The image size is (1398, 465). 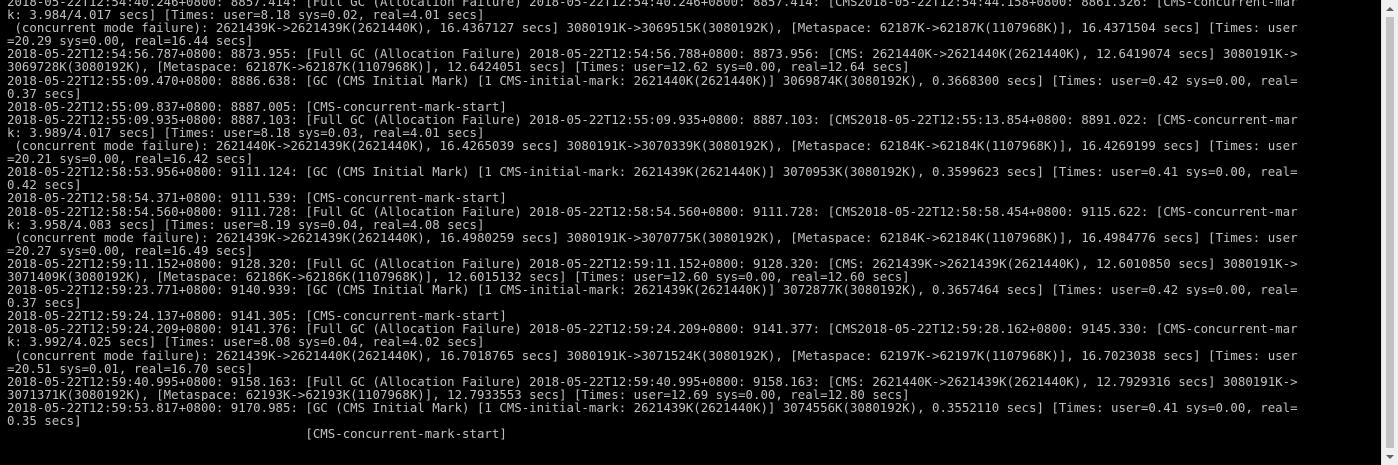 What do you see at coordinates (130, 41) in the screenshot?
I see `log-line: =20.29 sys=0.00, real=16.44 secs]` at bounding box center [130, 41].